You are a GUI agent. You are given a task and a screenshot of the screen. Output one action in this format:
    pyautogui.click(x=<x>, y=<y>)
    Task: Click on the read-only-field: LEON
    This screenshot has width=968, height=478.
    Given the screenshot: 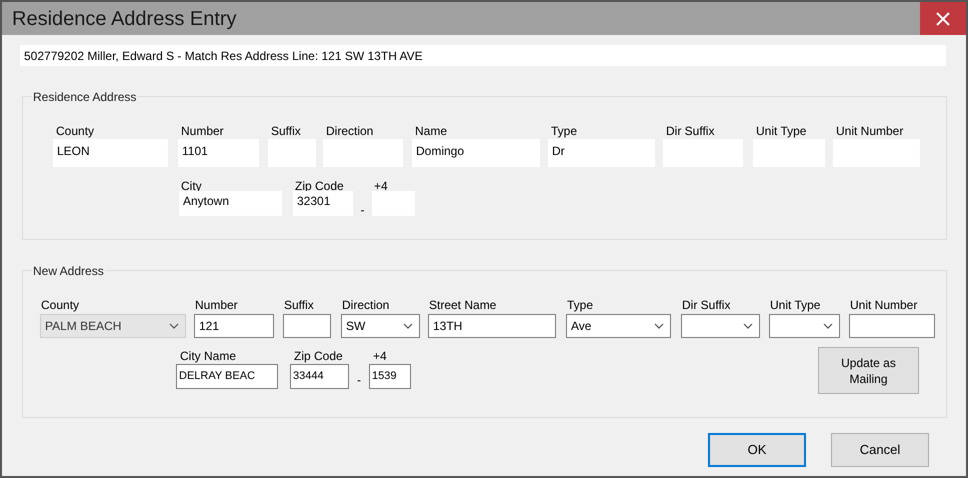 What is the action you would take?
    pyautogui.click(x=110, y=153)
    